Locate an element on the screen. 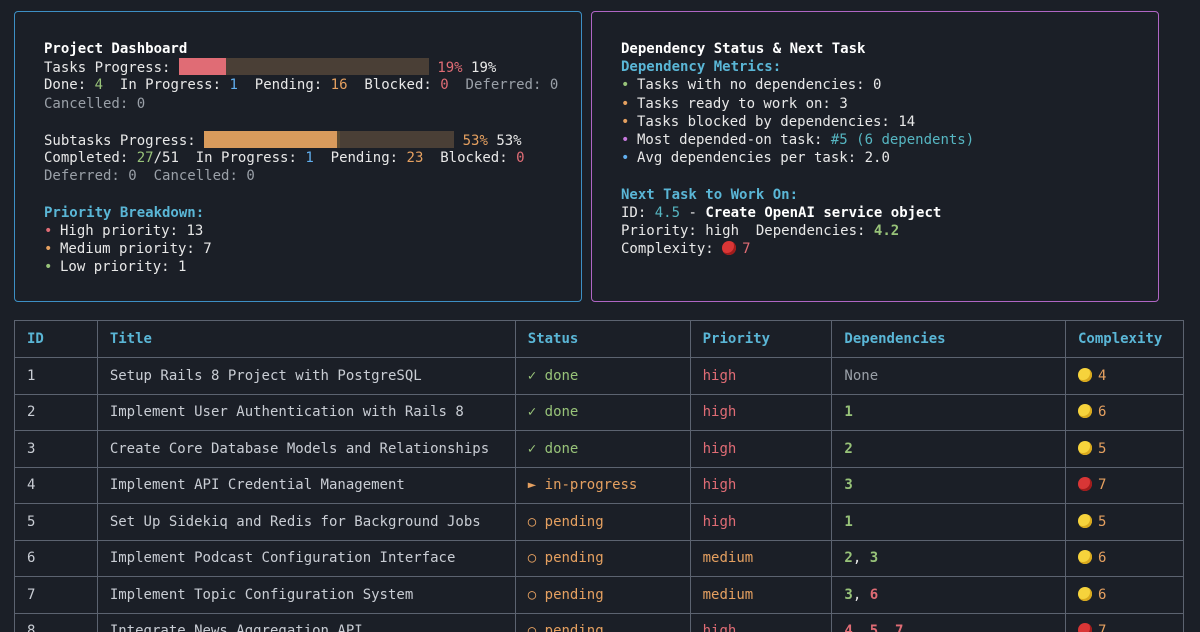 Image resolution: width=1200 pixels, height=632 pixels. blocked-count: 0 is located at coordinates (444, 85).